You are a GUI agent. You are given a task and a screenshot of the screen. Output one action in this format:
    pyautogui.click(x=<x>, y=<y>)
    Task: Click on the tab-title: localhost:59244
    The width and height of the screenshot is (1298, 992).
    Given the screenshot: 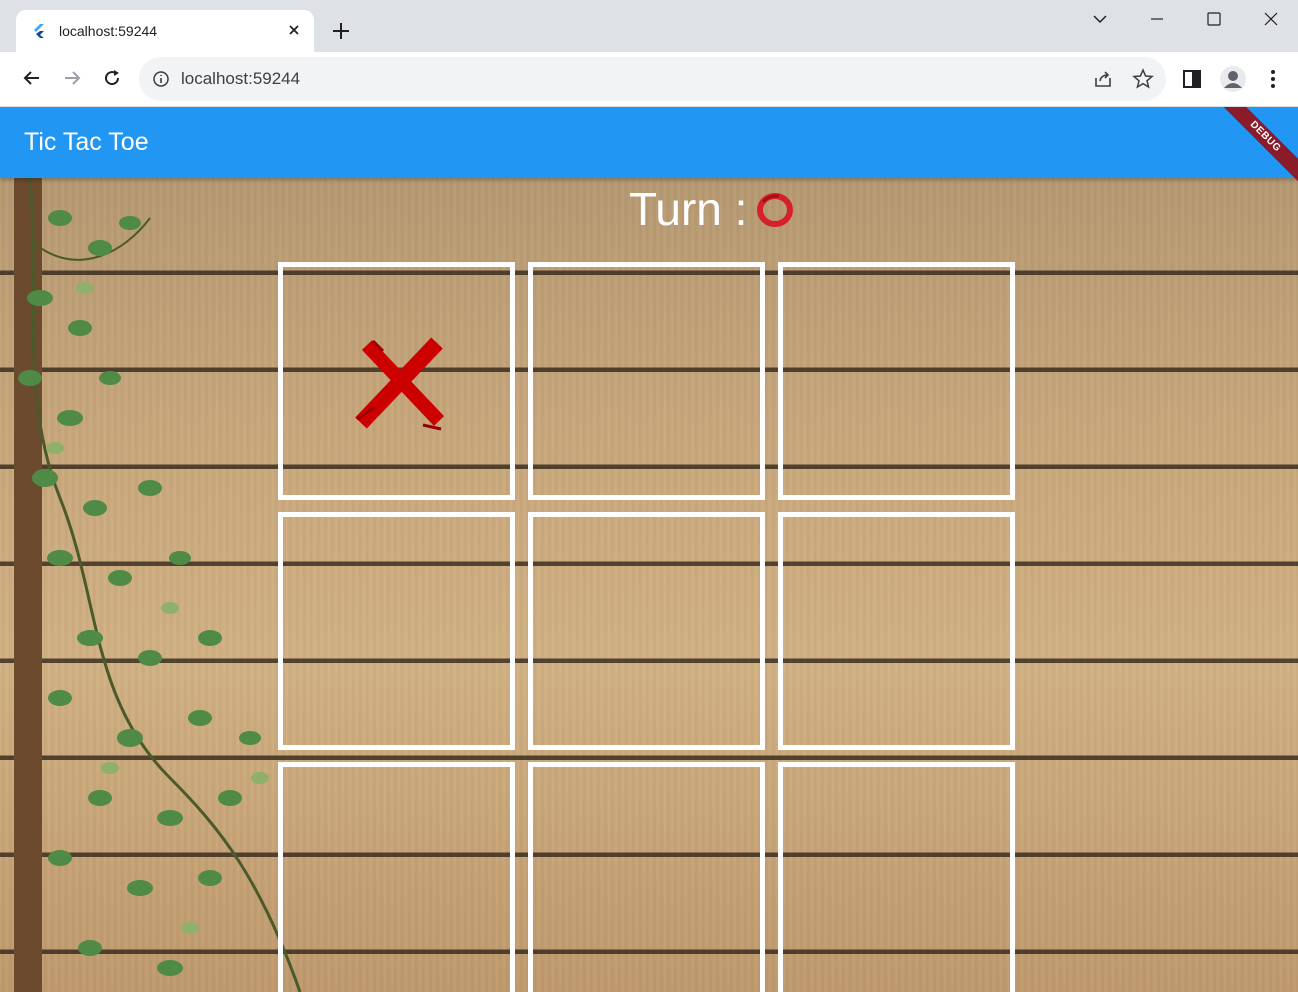 What is the action you would take?
    pyautogui.click(x=108, y=31)
    